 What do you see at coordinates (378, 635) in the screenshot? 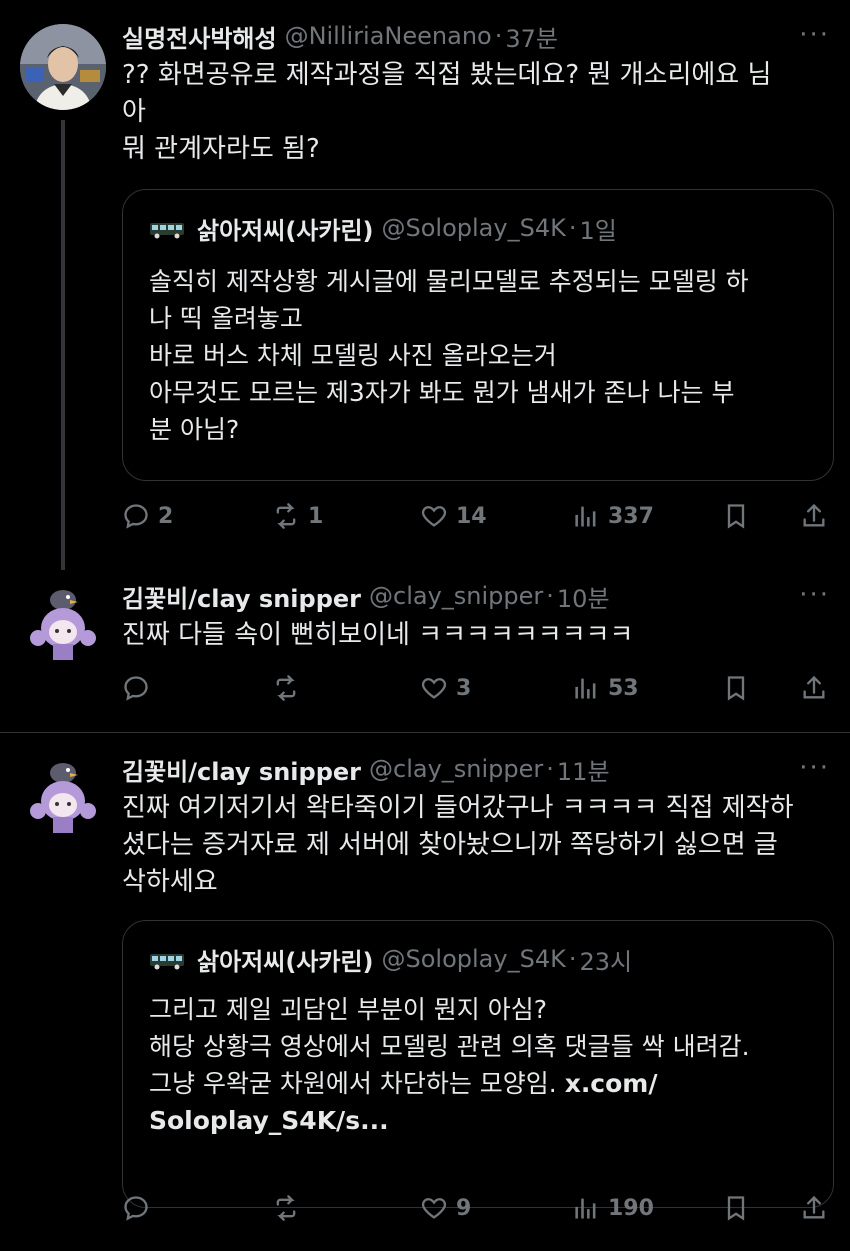
I see `tweet-text: 진짜 다들 속이 뻔히보이네 ㅋㅋㅋㅋㅋㅋㅋㅋㅋ` at bounding box center [378, 635].